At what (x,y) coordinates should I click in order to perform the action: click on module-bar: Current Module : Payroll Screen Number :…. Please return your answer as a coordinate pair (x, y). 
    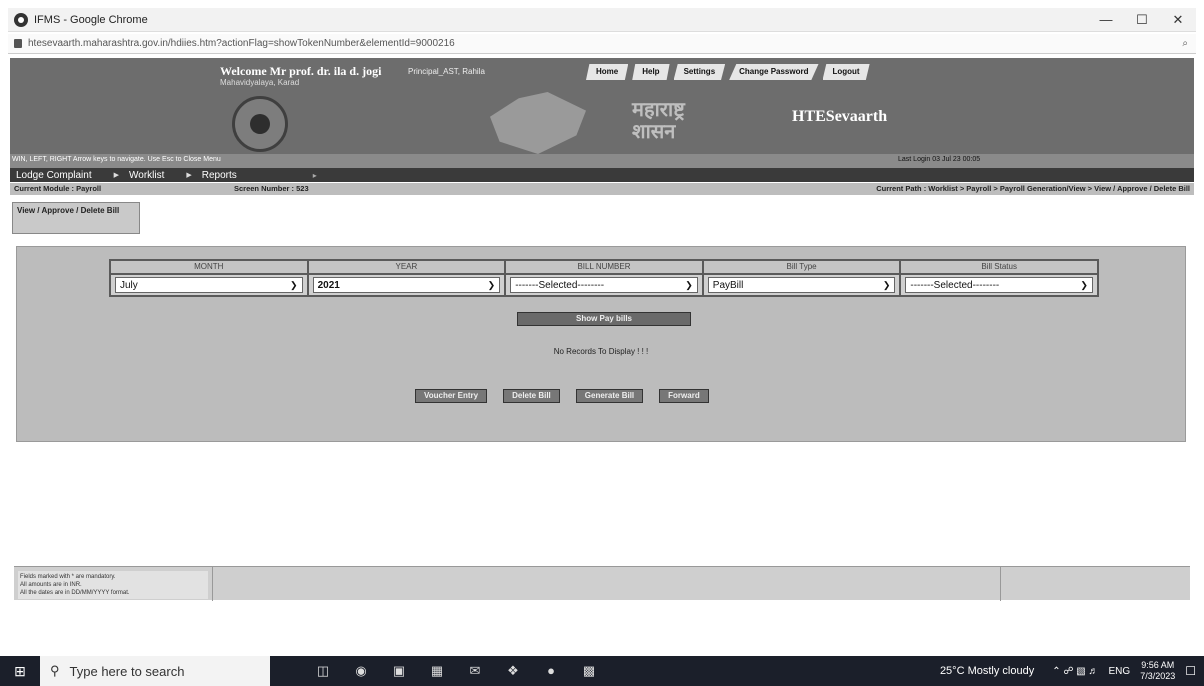
    Looking at the image, I should click on (602, 189).